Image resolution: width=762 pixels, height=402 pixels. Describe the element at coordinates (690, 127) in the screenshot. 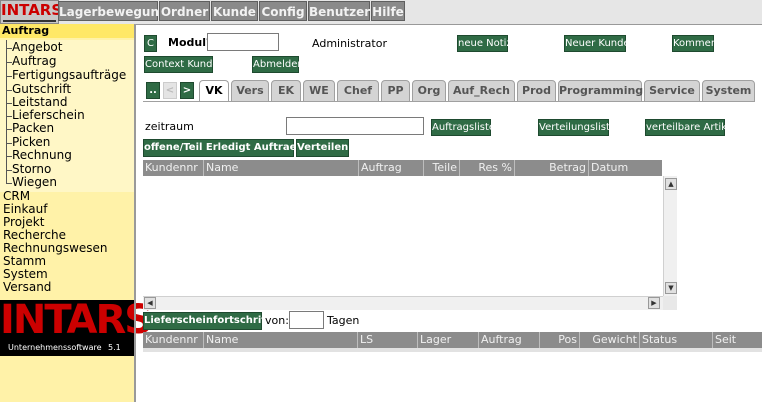

I see `verteilbare-artikel-button: verteilbare Artikel` at that location.